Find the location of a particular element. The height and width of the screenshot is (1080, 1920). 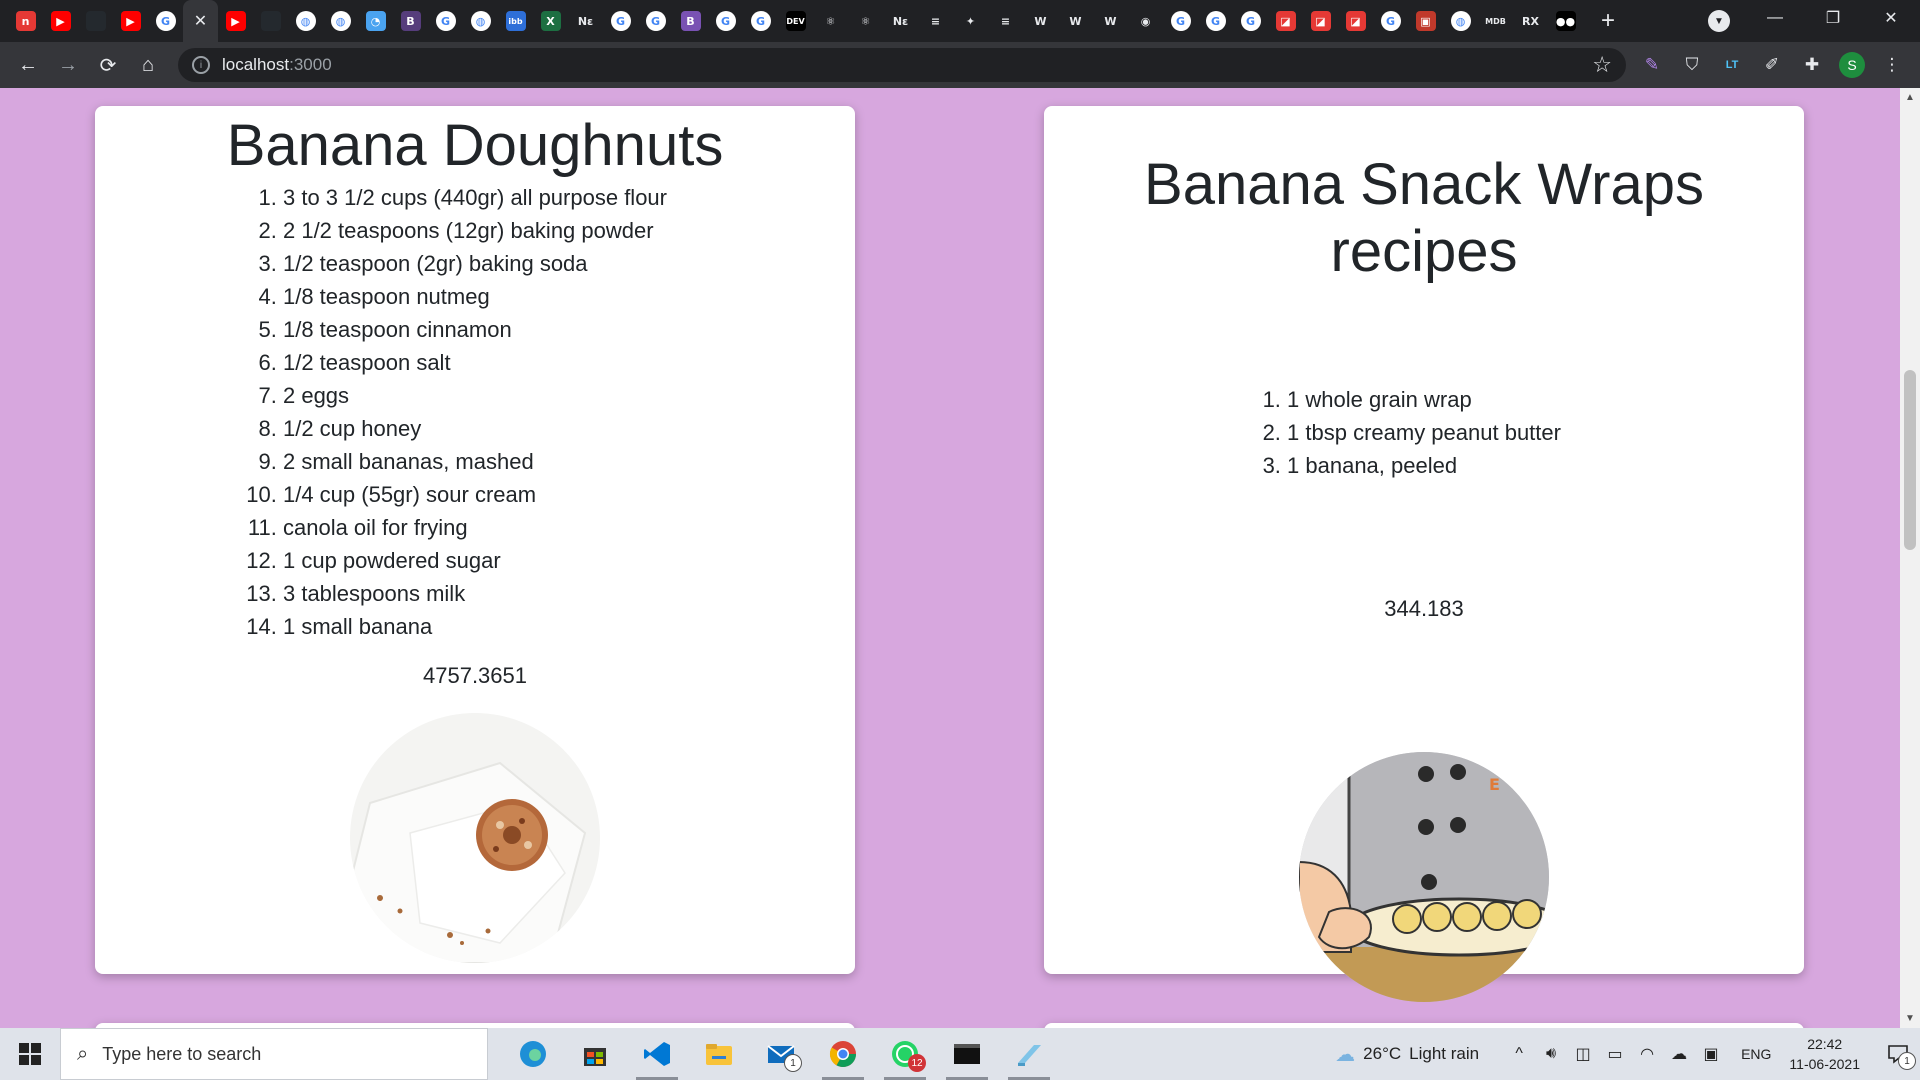

browser-tab: ✕ is located at coordinates (200, 21).